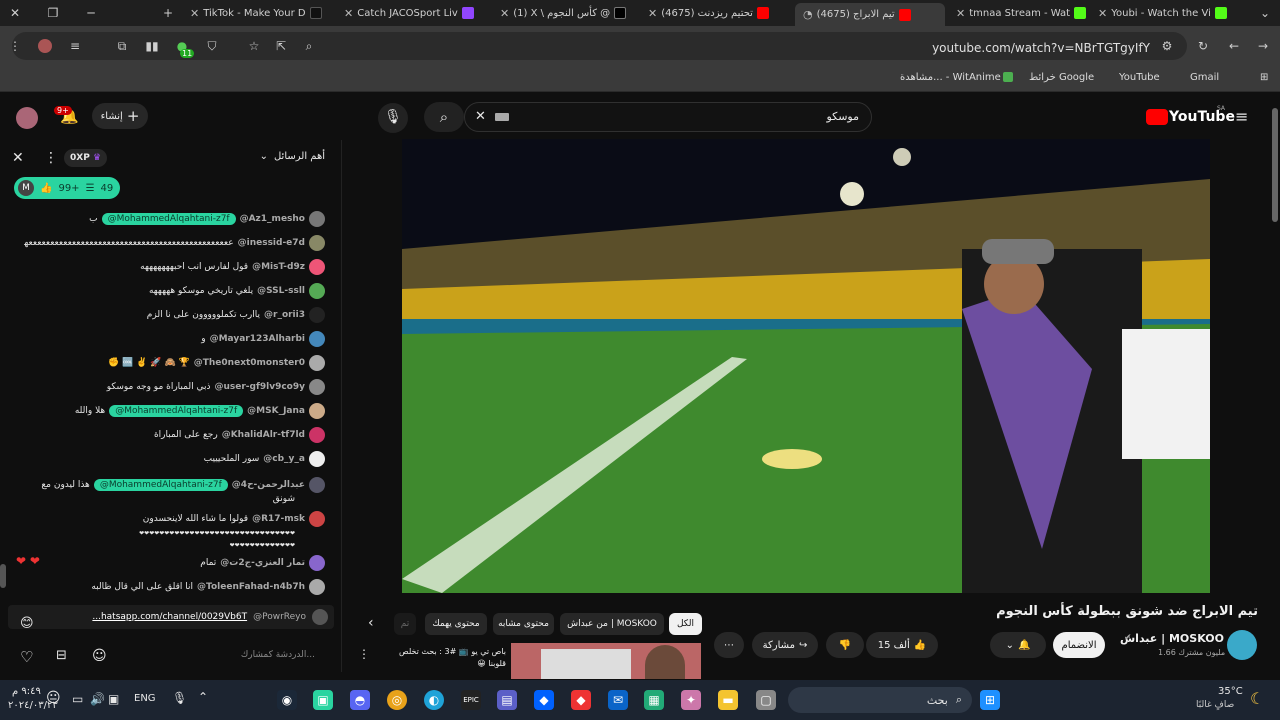 Image resolution: width=1280 pixels, height=720 pixels. Describe the element at coordinates (67, 188) in the screenshot. I see `chat-stats-pill: M 👍 99+ ☰ 49` at that location.